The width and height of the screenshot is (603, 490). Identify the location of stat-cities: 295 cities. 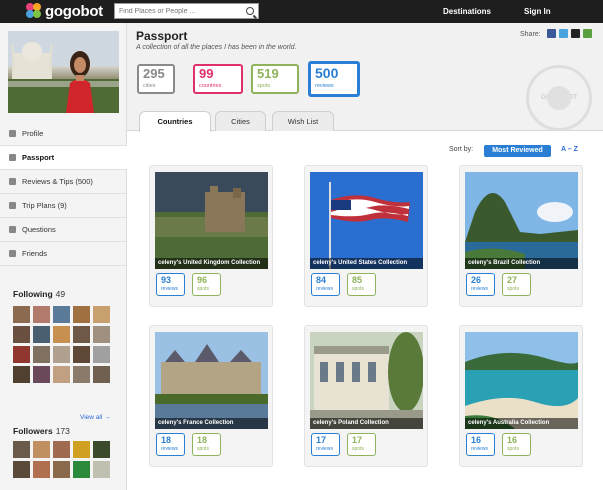
(156, 79).